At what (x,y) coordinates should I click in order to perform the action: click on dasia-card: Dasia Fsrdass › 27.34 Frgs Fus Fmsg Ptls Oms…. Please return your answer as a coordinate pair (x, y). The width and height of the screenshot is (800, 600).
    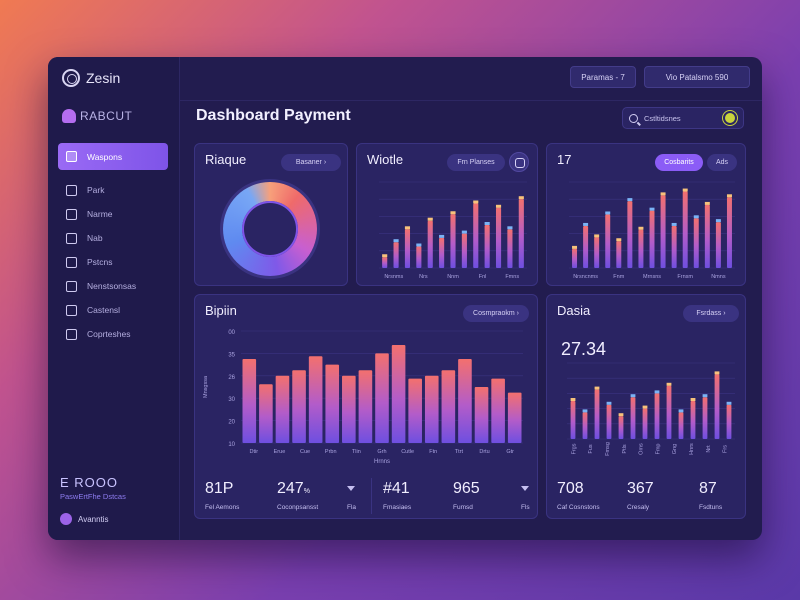
    Looking at the image, I should click on (646, 406).